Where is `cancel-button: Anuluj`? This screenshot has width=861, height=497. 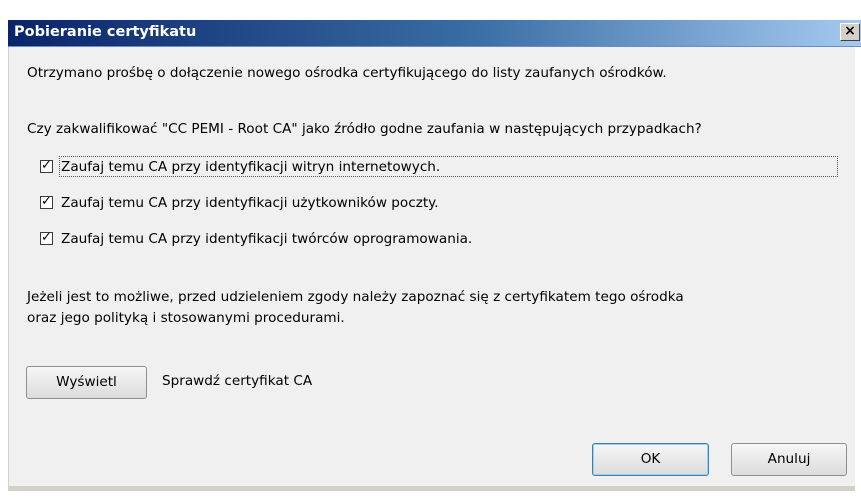 cancel-button: Anuluj is located at coordinates (789, 459).